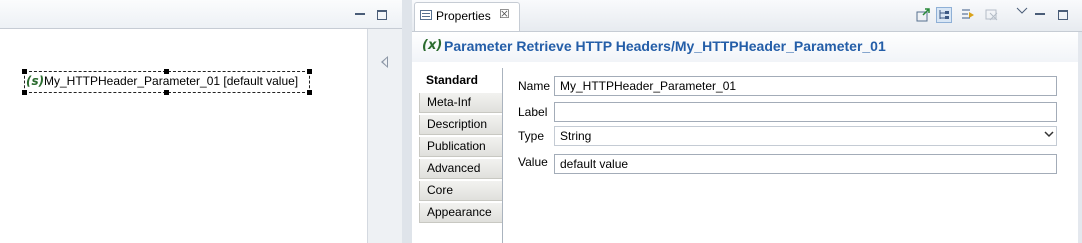 Image resolution: width=1082 pixels, height=243 pixels. What do you see at coordinates (384, 62) in the screenshot?
I see `scroll-left-arrow-icon` at bounding box center [384, 62].